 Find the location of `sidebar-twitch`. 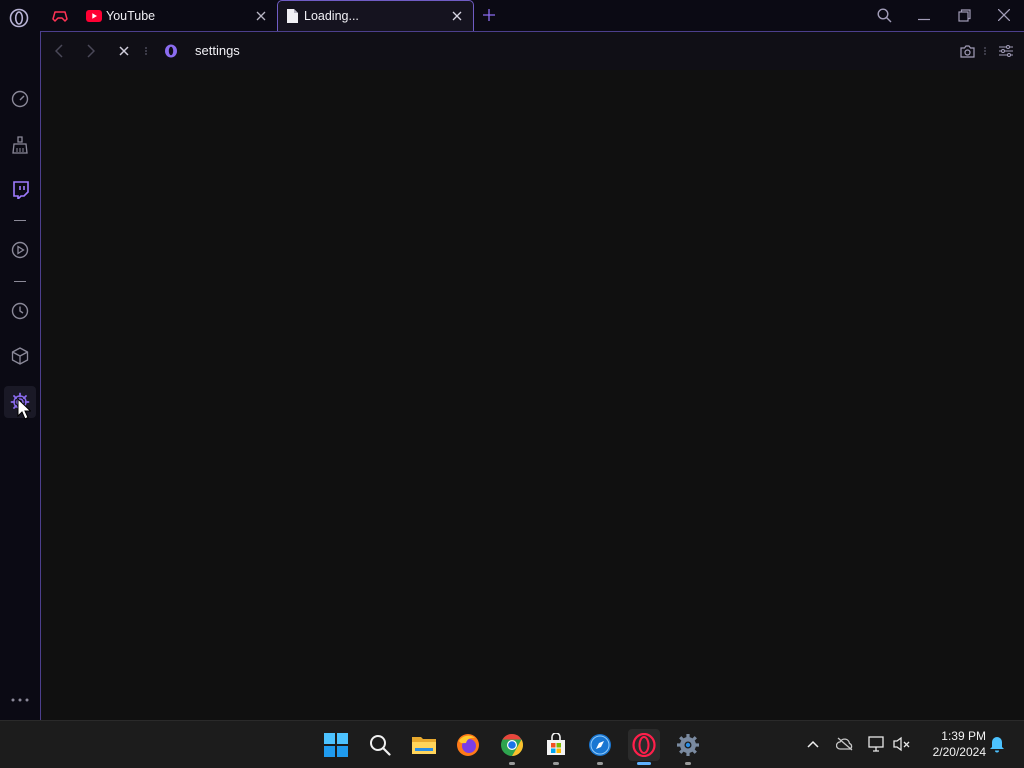

sidebar-twitch is located at coordinates (20, 190).